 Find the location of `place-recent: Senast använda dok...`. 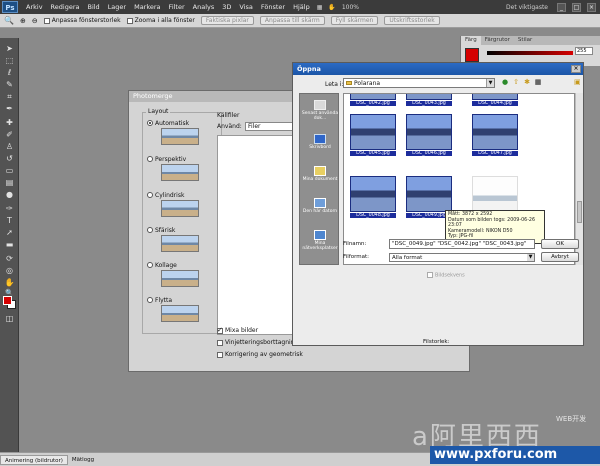

place-recent: Senast använda dok... is located at coordinates (320, 110).